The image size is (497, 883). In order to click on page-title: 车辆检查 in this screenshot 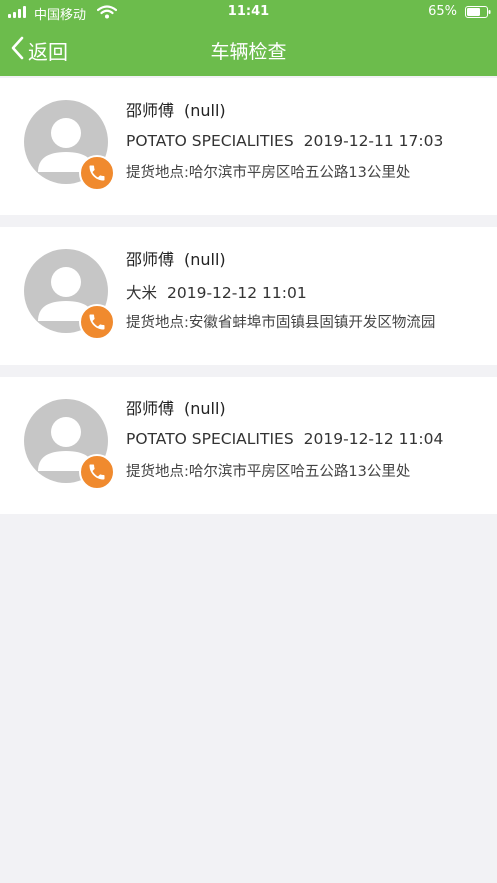, I will do `click(248, 52)`.